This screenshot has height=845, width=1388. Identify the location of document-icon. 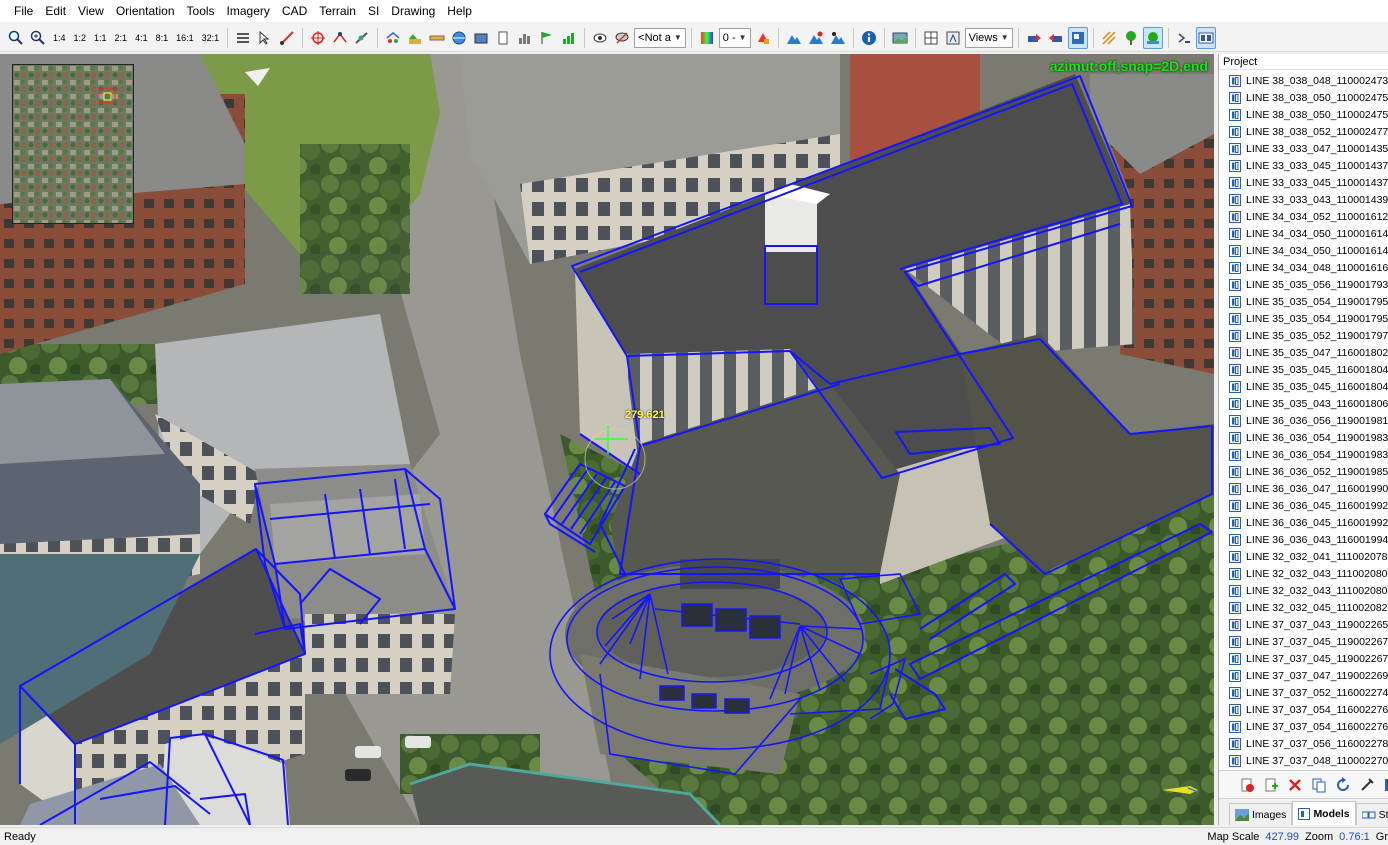
(503, 38).